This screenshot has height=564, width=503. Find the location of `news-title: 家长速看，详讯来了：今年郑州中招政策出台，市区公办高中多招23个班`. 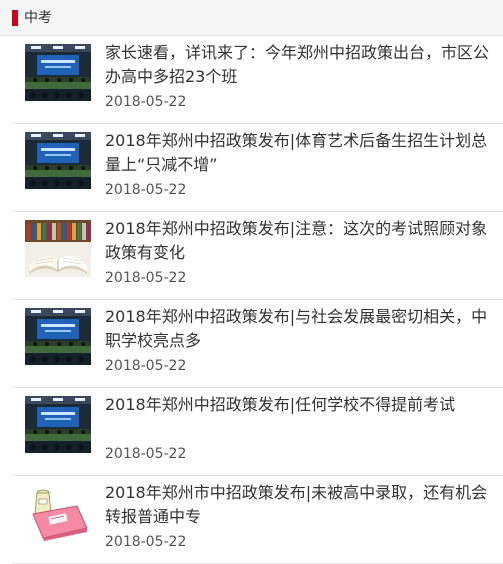

news-title: 家长速看，详讯来了：今年郑州中招政策出台，市区公办高中多招23个班 is located at coordinates (297, 65).